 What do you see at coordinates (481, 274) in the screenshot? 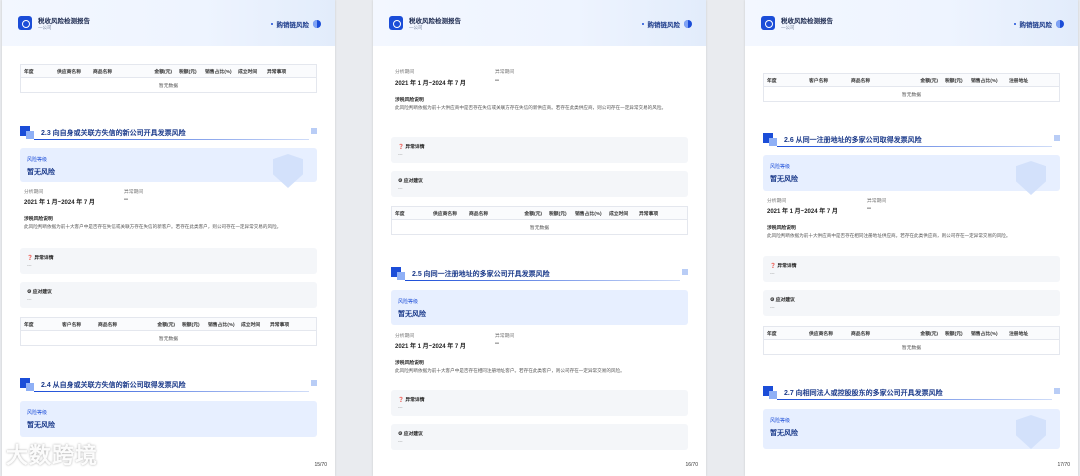
I see `section-title: 2.5 向同一注册地址的多家公司开具发票风险` at bounding box center [481, 274].